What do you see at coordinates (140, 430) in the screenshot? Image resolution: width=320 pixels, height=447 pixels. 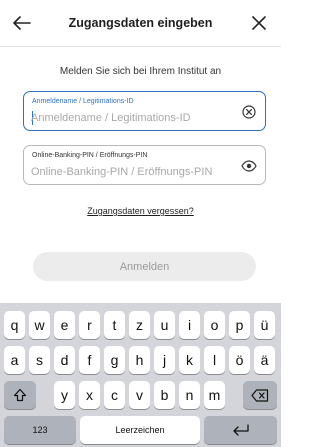 I see `space-key: Leerzeichen` at bounding box center [140, 430].